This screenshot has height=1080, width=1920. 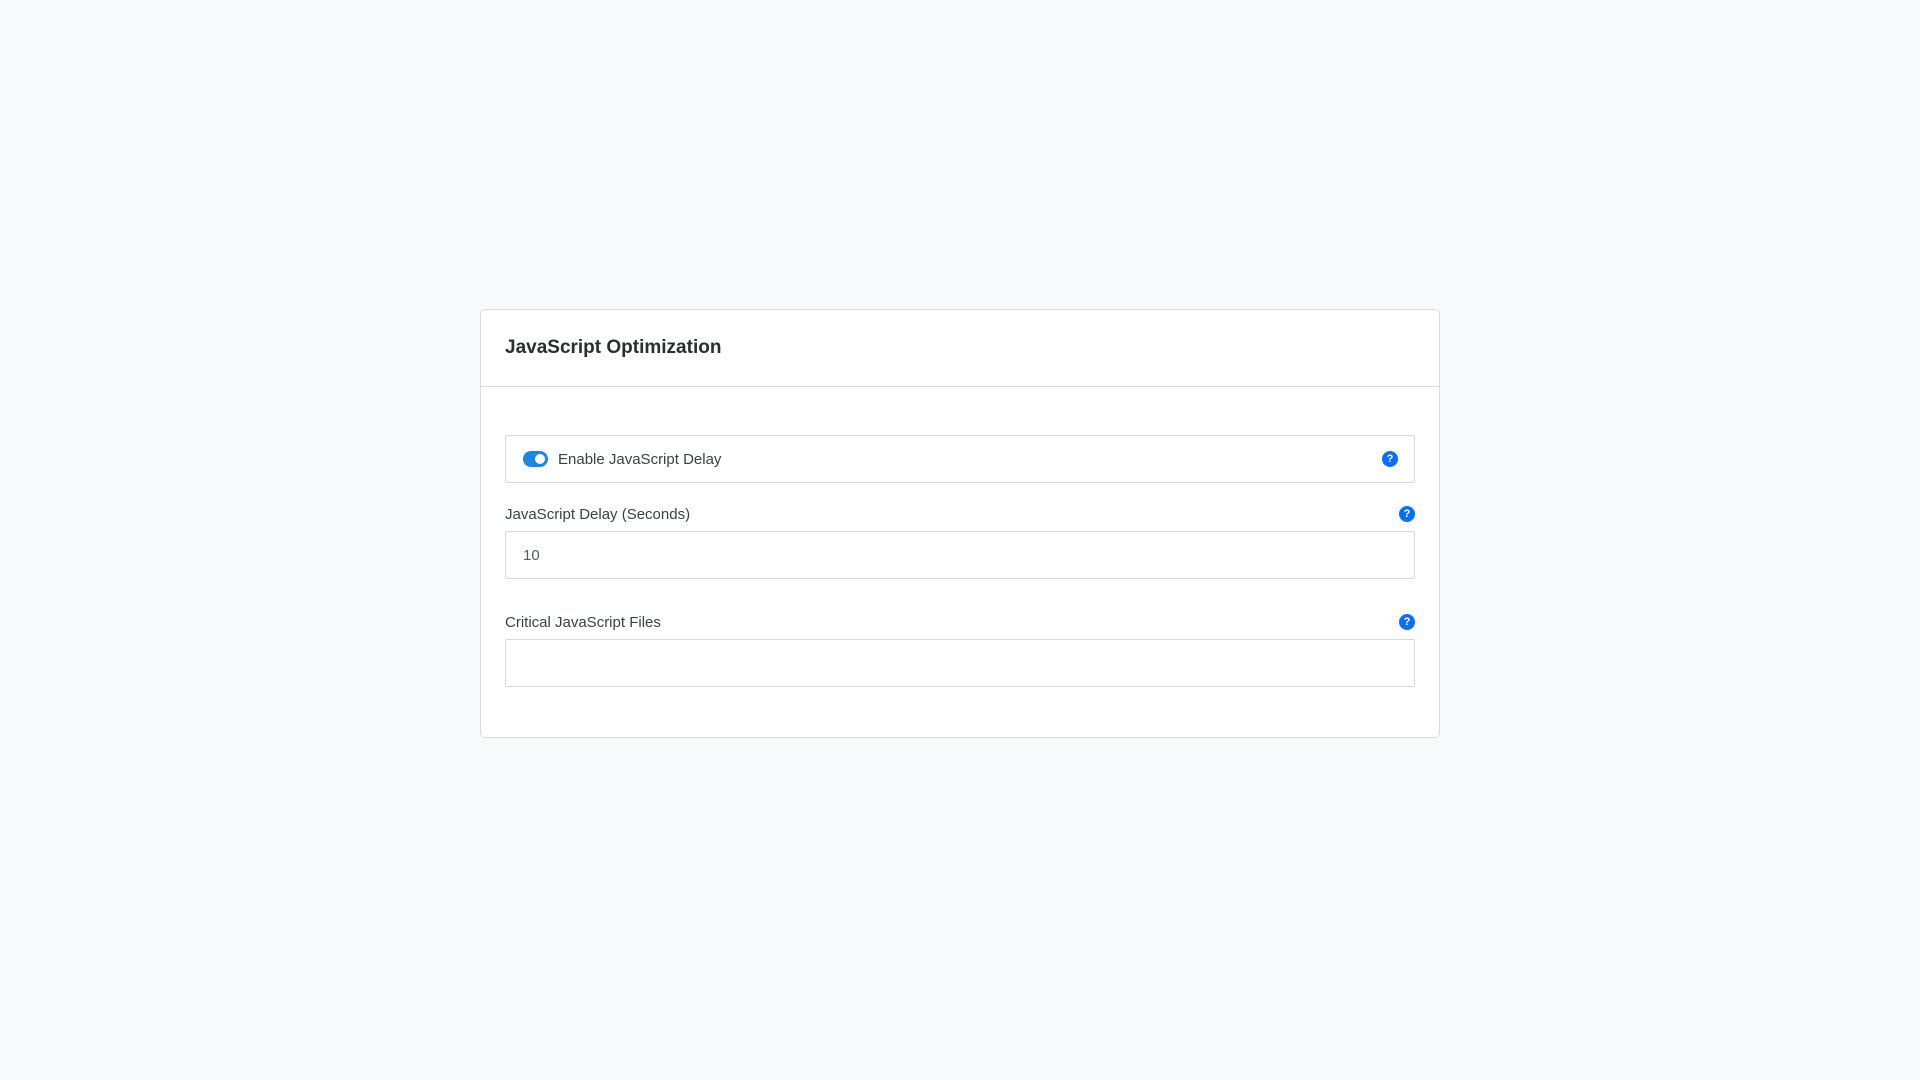 What do you see at coordinates (598, 514) in the screenshot?
I see `js-delay-label: JavaScript Delay (Seconds)` at bounding box center [598, 514].